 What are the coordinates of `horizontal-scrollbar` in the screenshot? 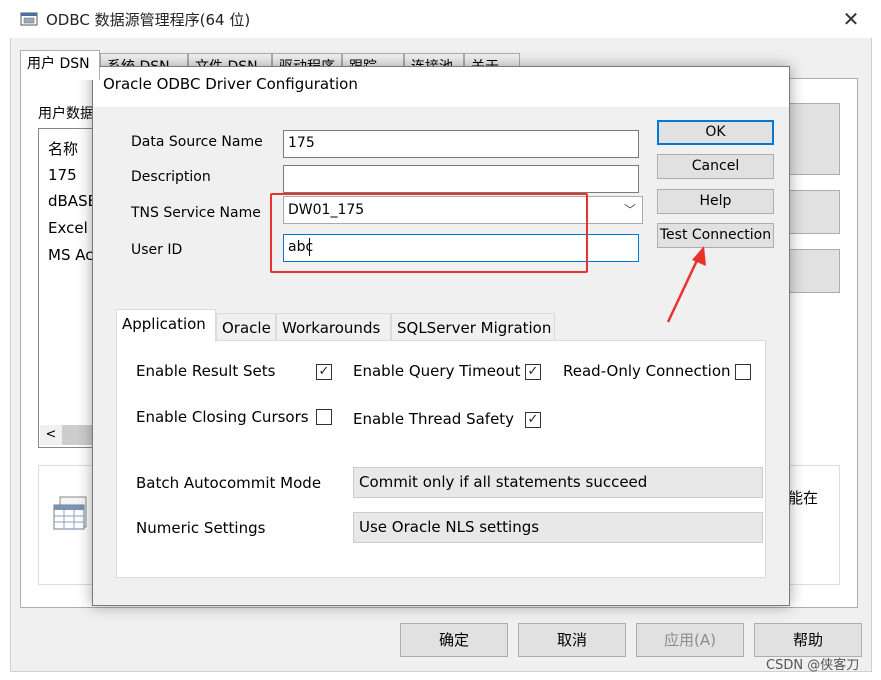 It's located at (79, 435).